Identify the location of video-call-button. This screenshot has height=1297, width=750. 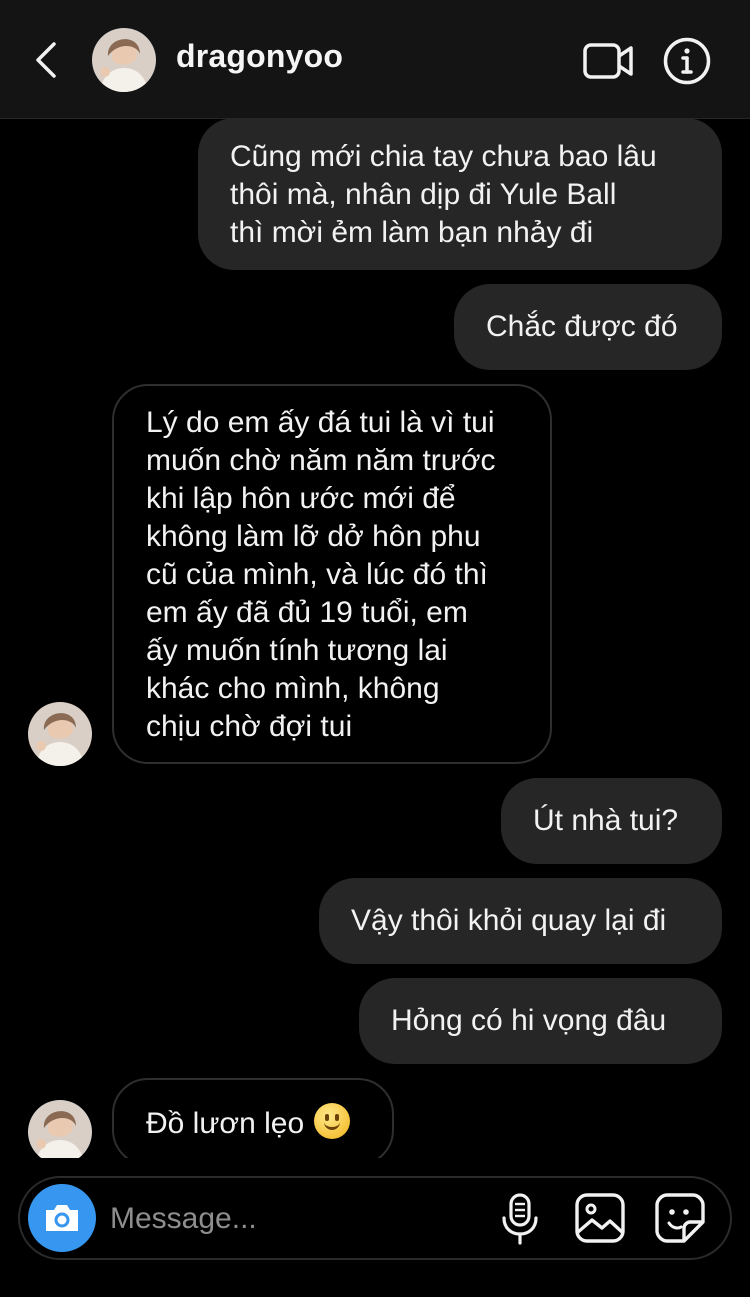
(608, 61).